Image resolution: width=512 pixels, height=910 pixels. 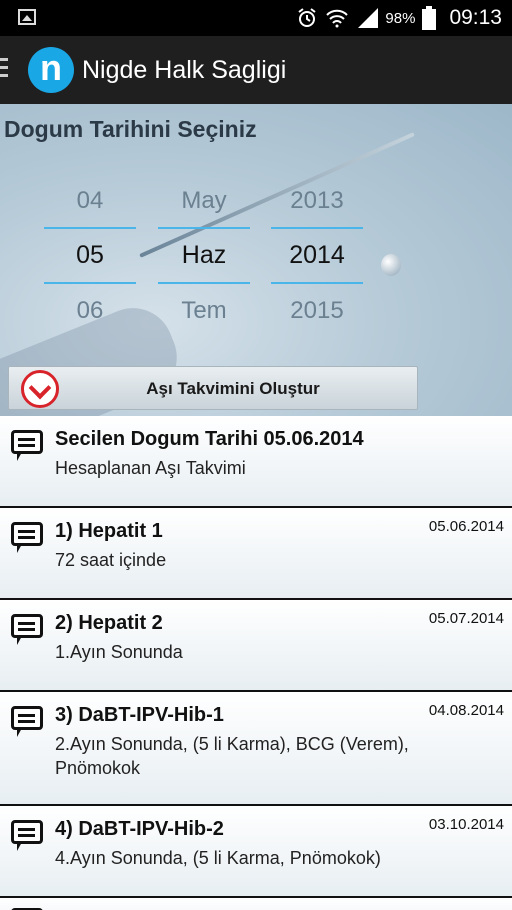 I want to click on month-picker: May Haz Tem, so click(x=204, y=255).